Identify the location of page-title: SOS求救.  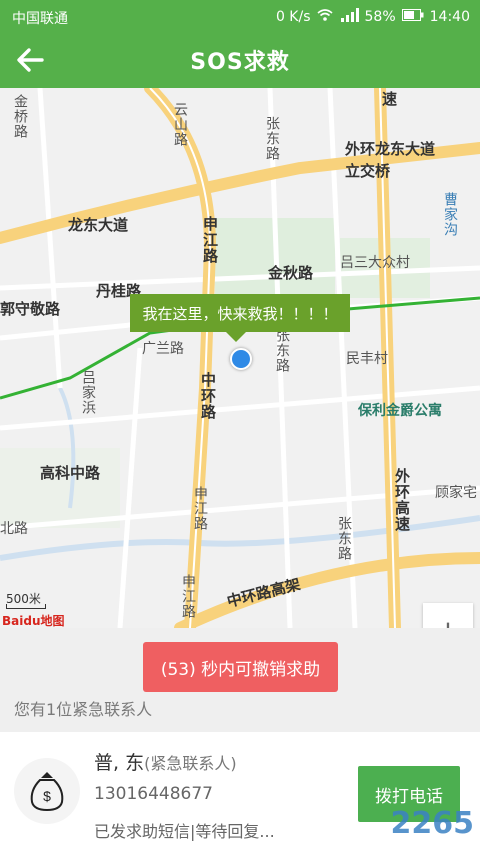
(240, 62).